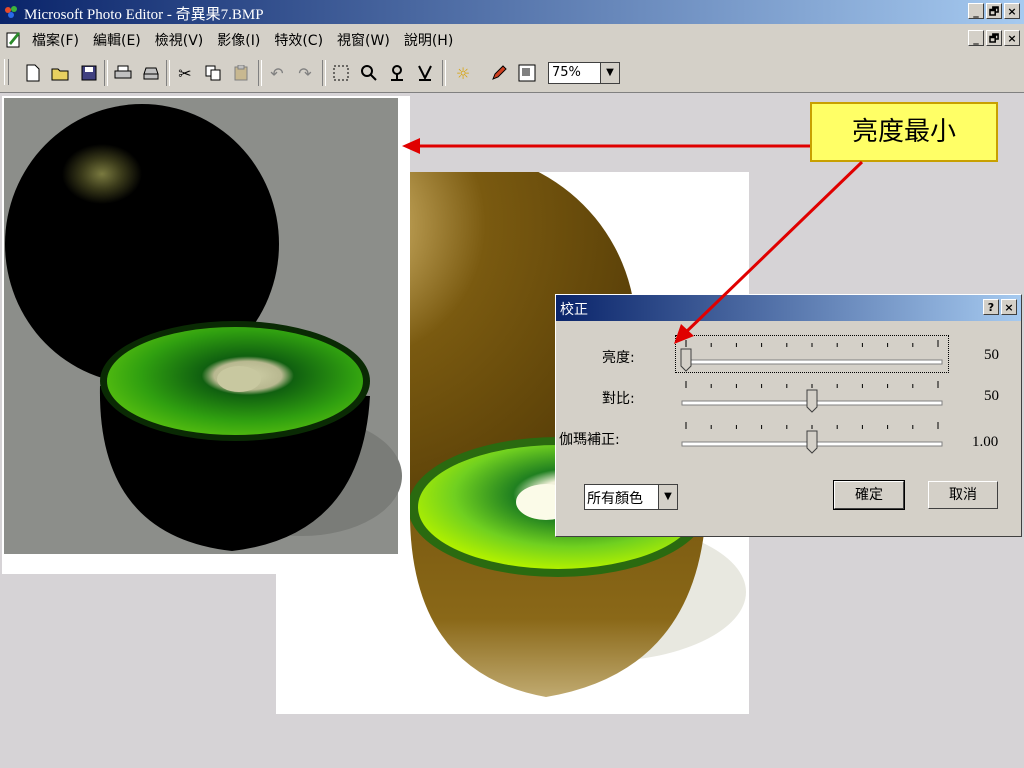 The height and width of the screenshot is (768, 1024). What do you see at coordinates (512, 12) in the screenshot?
I see `title-bar: Microsoft Photo Editor - 奇異果7.BMP _ 🗗 ×` at bounding box center [512, 12].